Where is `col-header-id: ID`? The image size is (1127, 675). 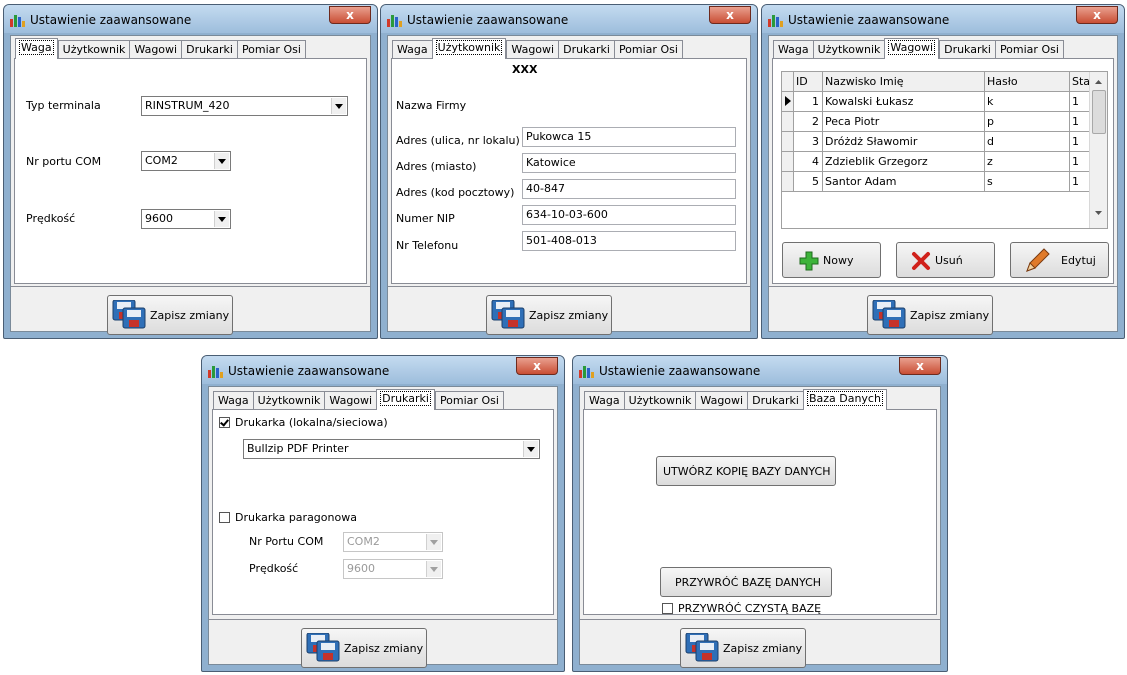 col-header-id: ID is located at coordinates (808, 82).